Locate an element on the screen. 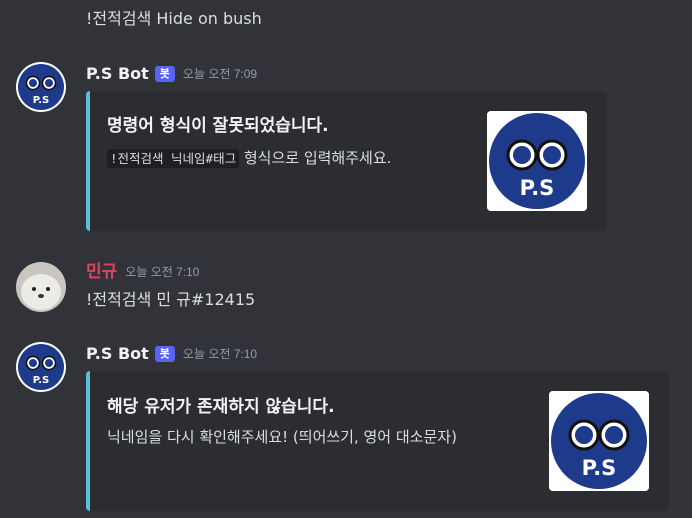  timestamp: 오늘 오전 7:09 is located at coordinates (220, 74).